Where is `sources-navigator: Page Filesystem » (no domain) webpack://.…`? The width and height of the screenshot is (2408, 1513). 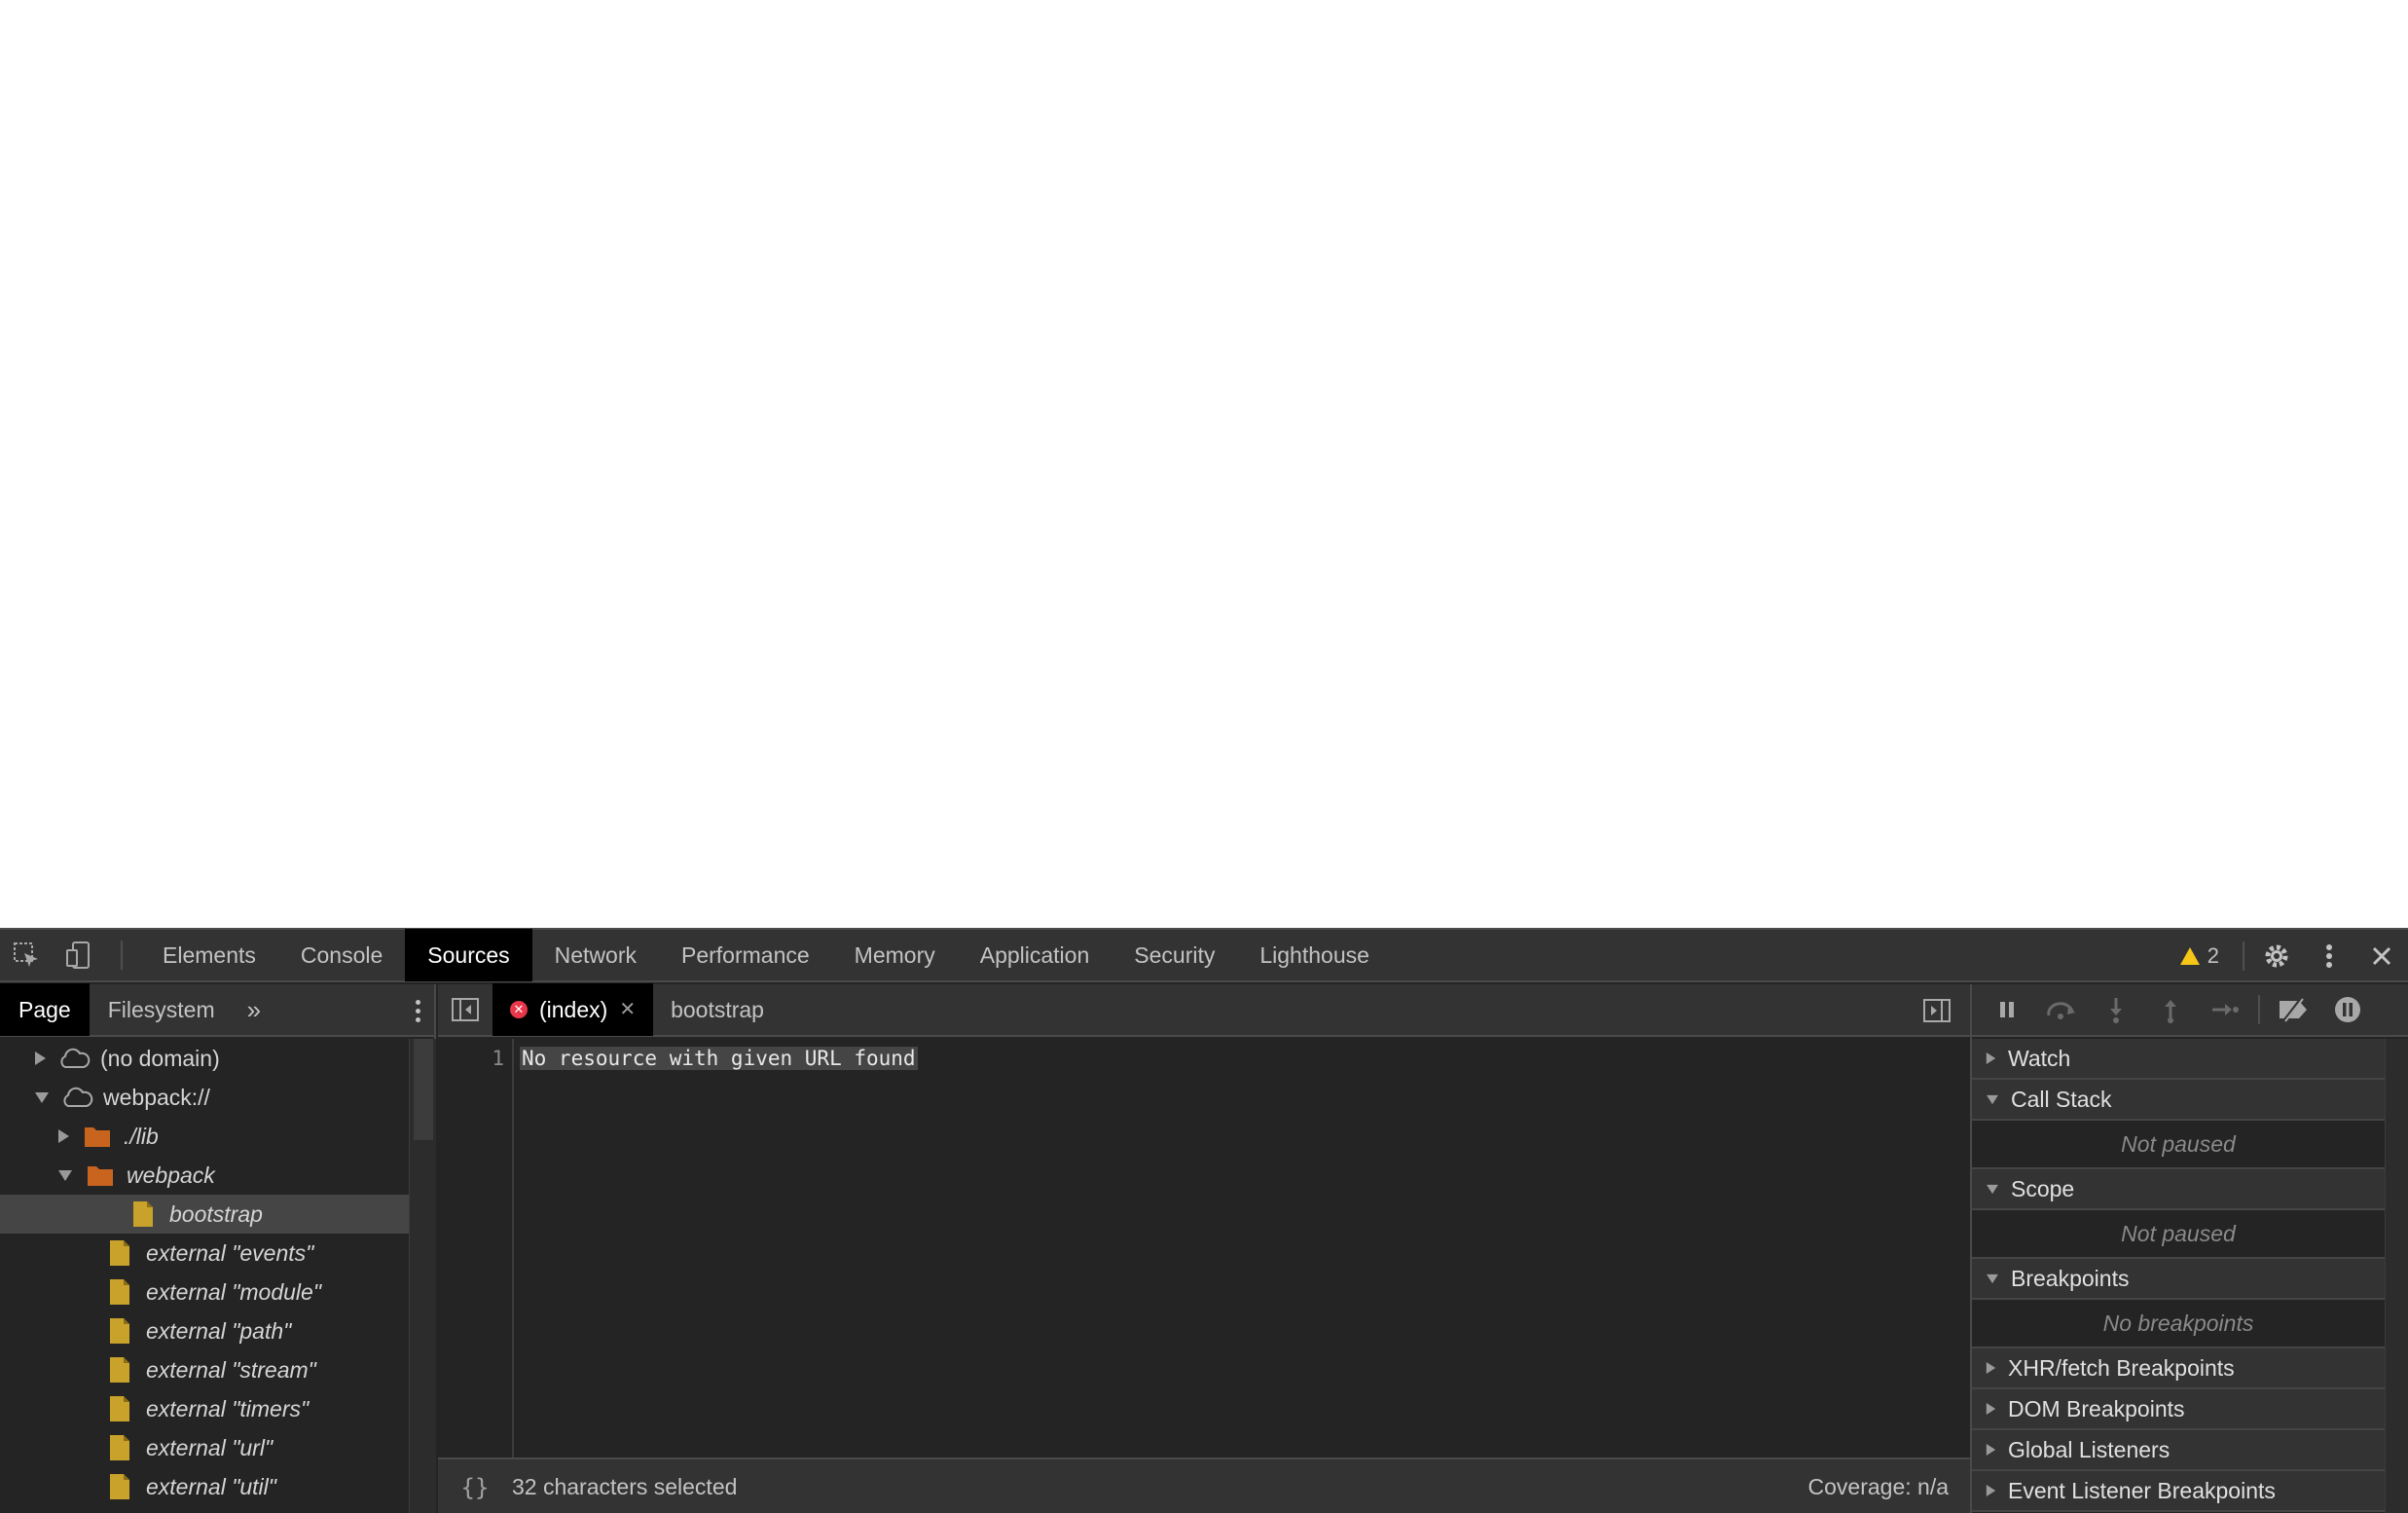 sources-navigator: Page Filesystem » (no domain) webpack://.… is located at coordinates (218, 1248).